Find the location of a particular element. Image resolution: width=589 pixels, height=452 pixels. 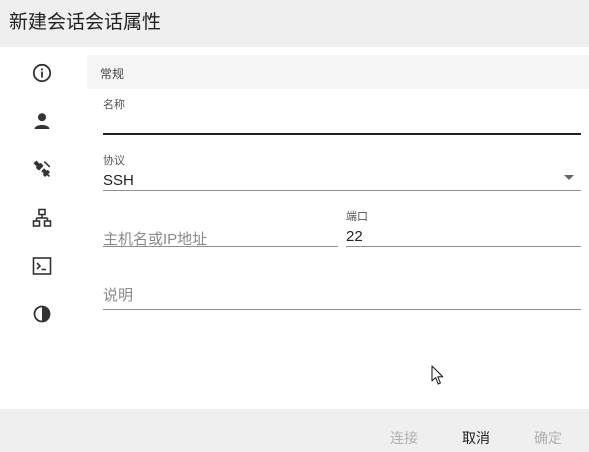

description-field: 说明 is located at coordinates (342, 292).